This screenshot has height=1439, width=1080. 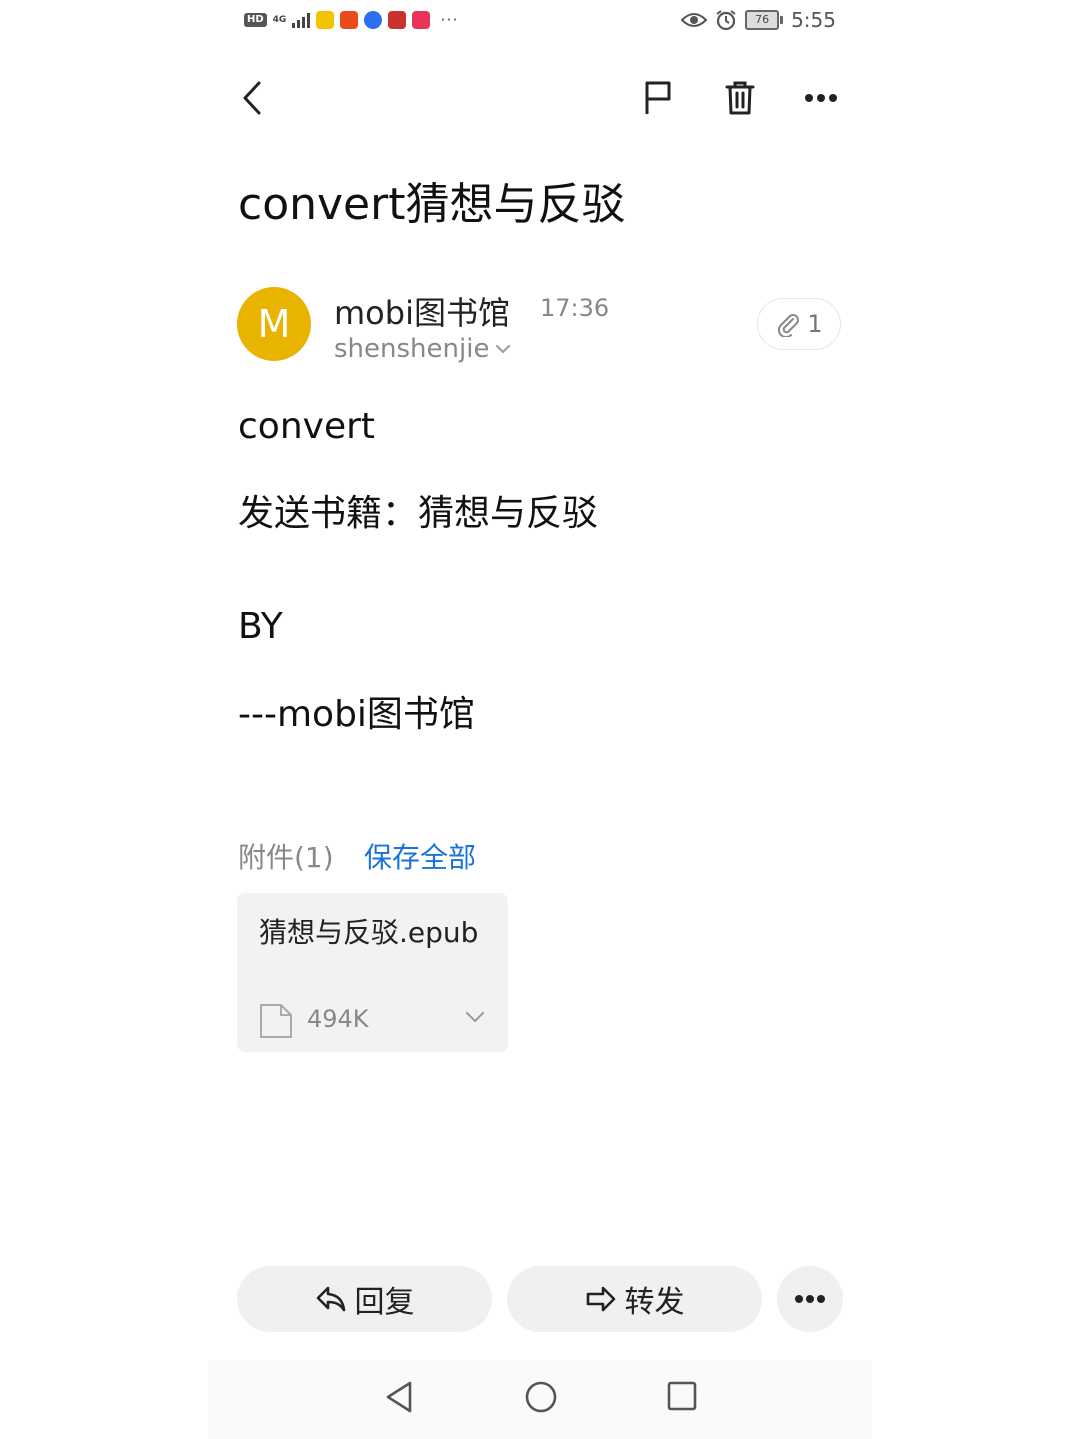 I want to click on reply-icon, so click(x=330, y=1299).